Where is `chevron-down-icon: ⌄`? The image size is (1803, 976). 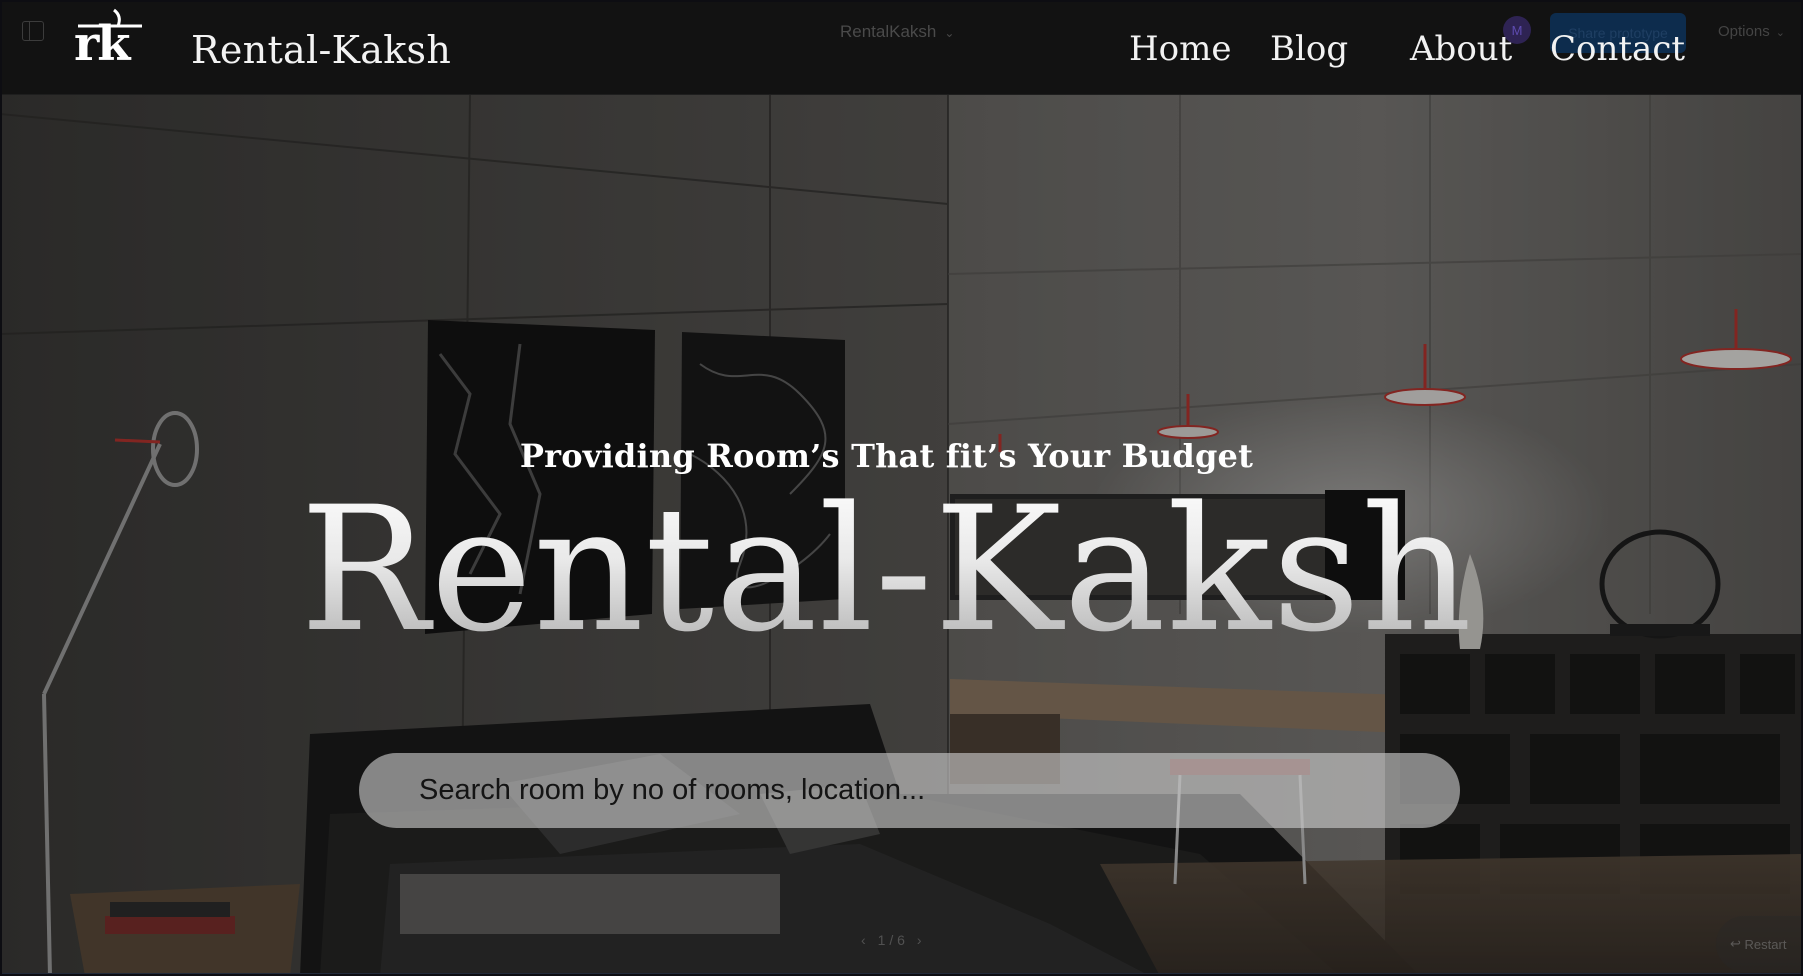 chevron-down-icon: ⌄ is located at coordinates (1780, 33).